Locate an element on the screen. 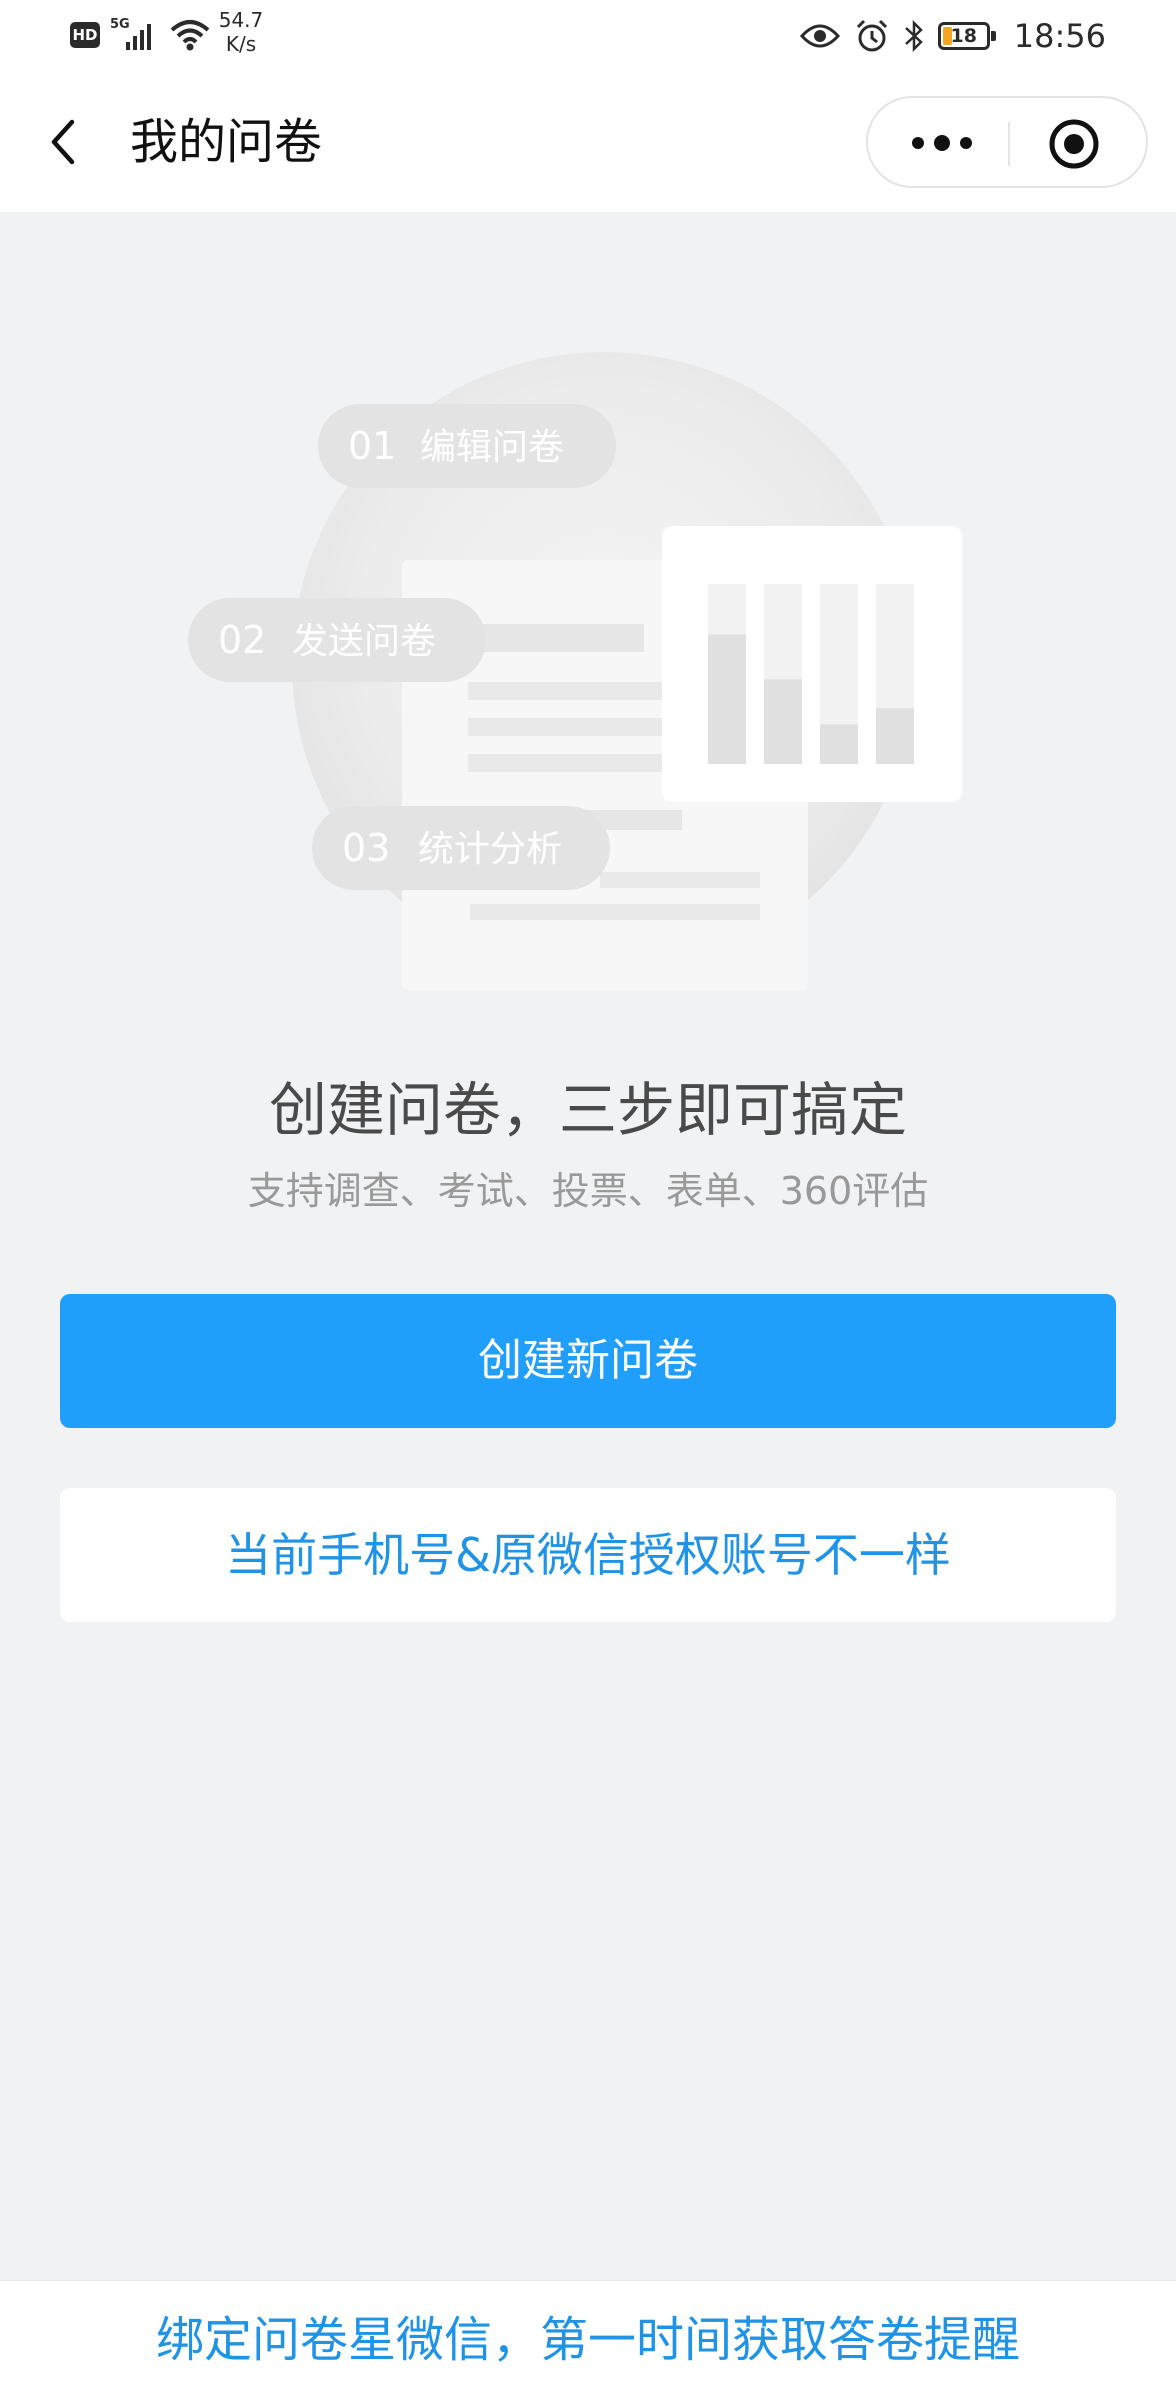 The image size is (1176, 2400). nav-bar: 我的问卷 is located at coordinates (588, 142).